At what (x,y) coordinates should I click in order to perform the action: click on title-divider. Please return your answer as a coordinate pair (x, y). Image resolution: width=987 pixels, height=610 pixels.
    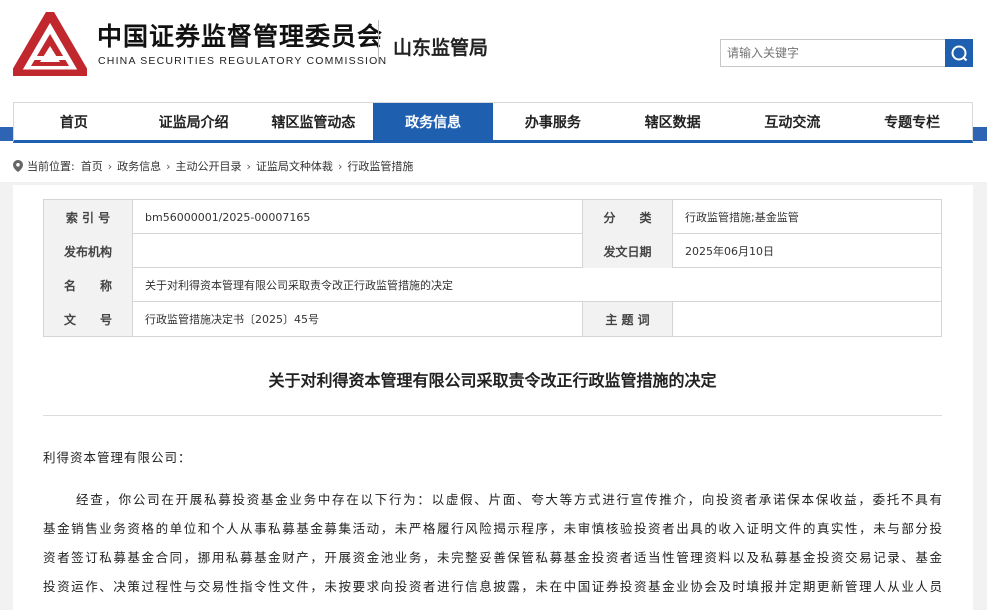
    Looking at the image, I should click on (492, 415).